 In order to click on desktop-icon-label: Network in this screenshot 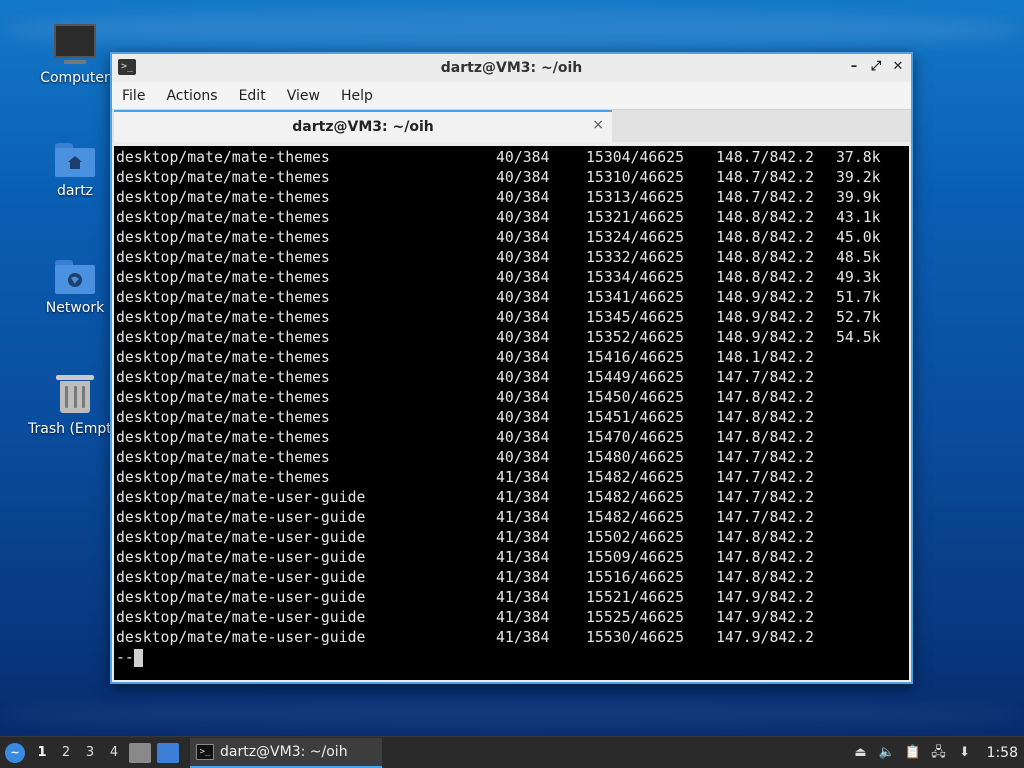, I will do `click(75, 308)`.